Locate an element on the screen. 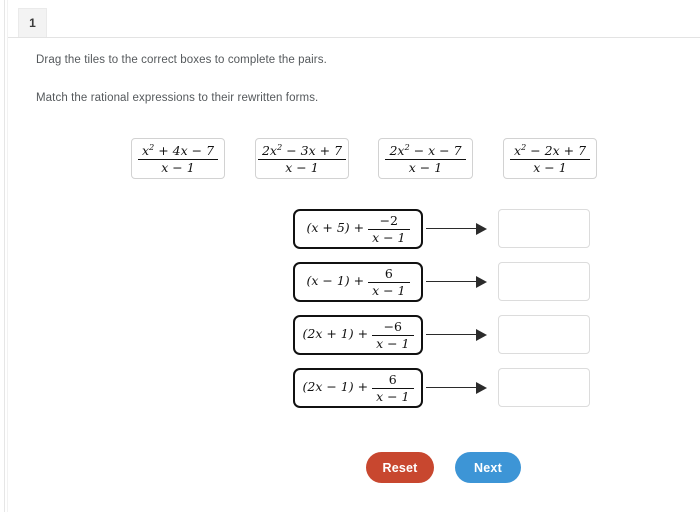 This screenshot has height=512, width=700. tile-numerator: 2x2 − x − 7 is located at coordinates (425, 150).